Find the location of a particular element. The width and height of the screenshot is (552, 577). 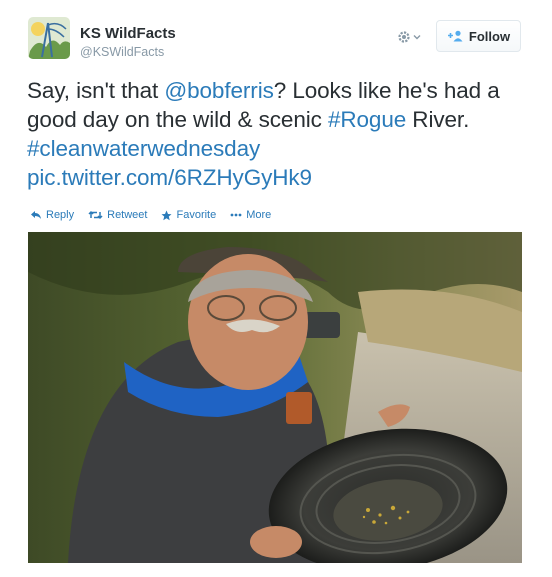

favorite-action: Favorite is located at coordinates (188, 215).